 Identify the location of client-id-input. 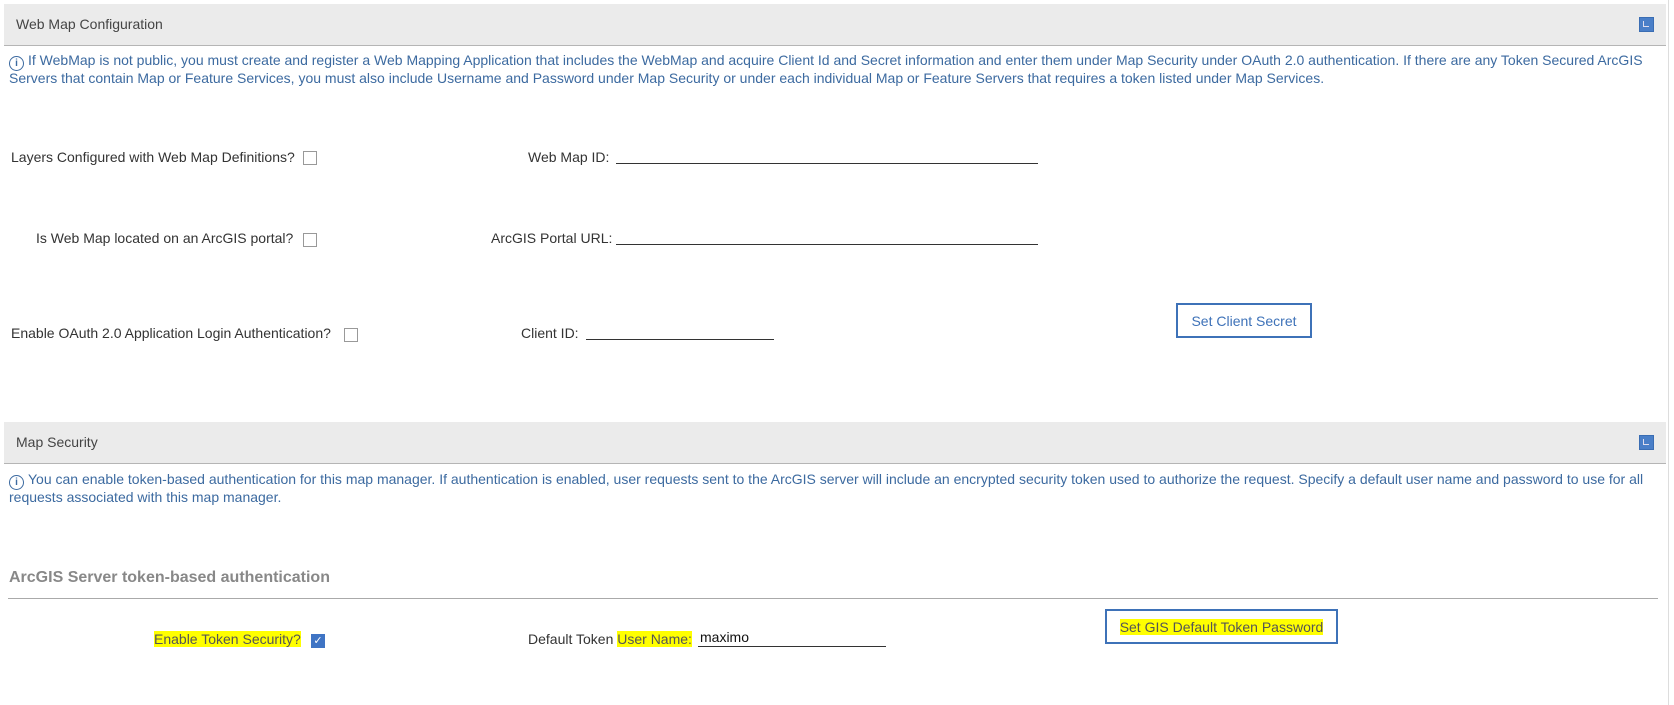
(680, 330).